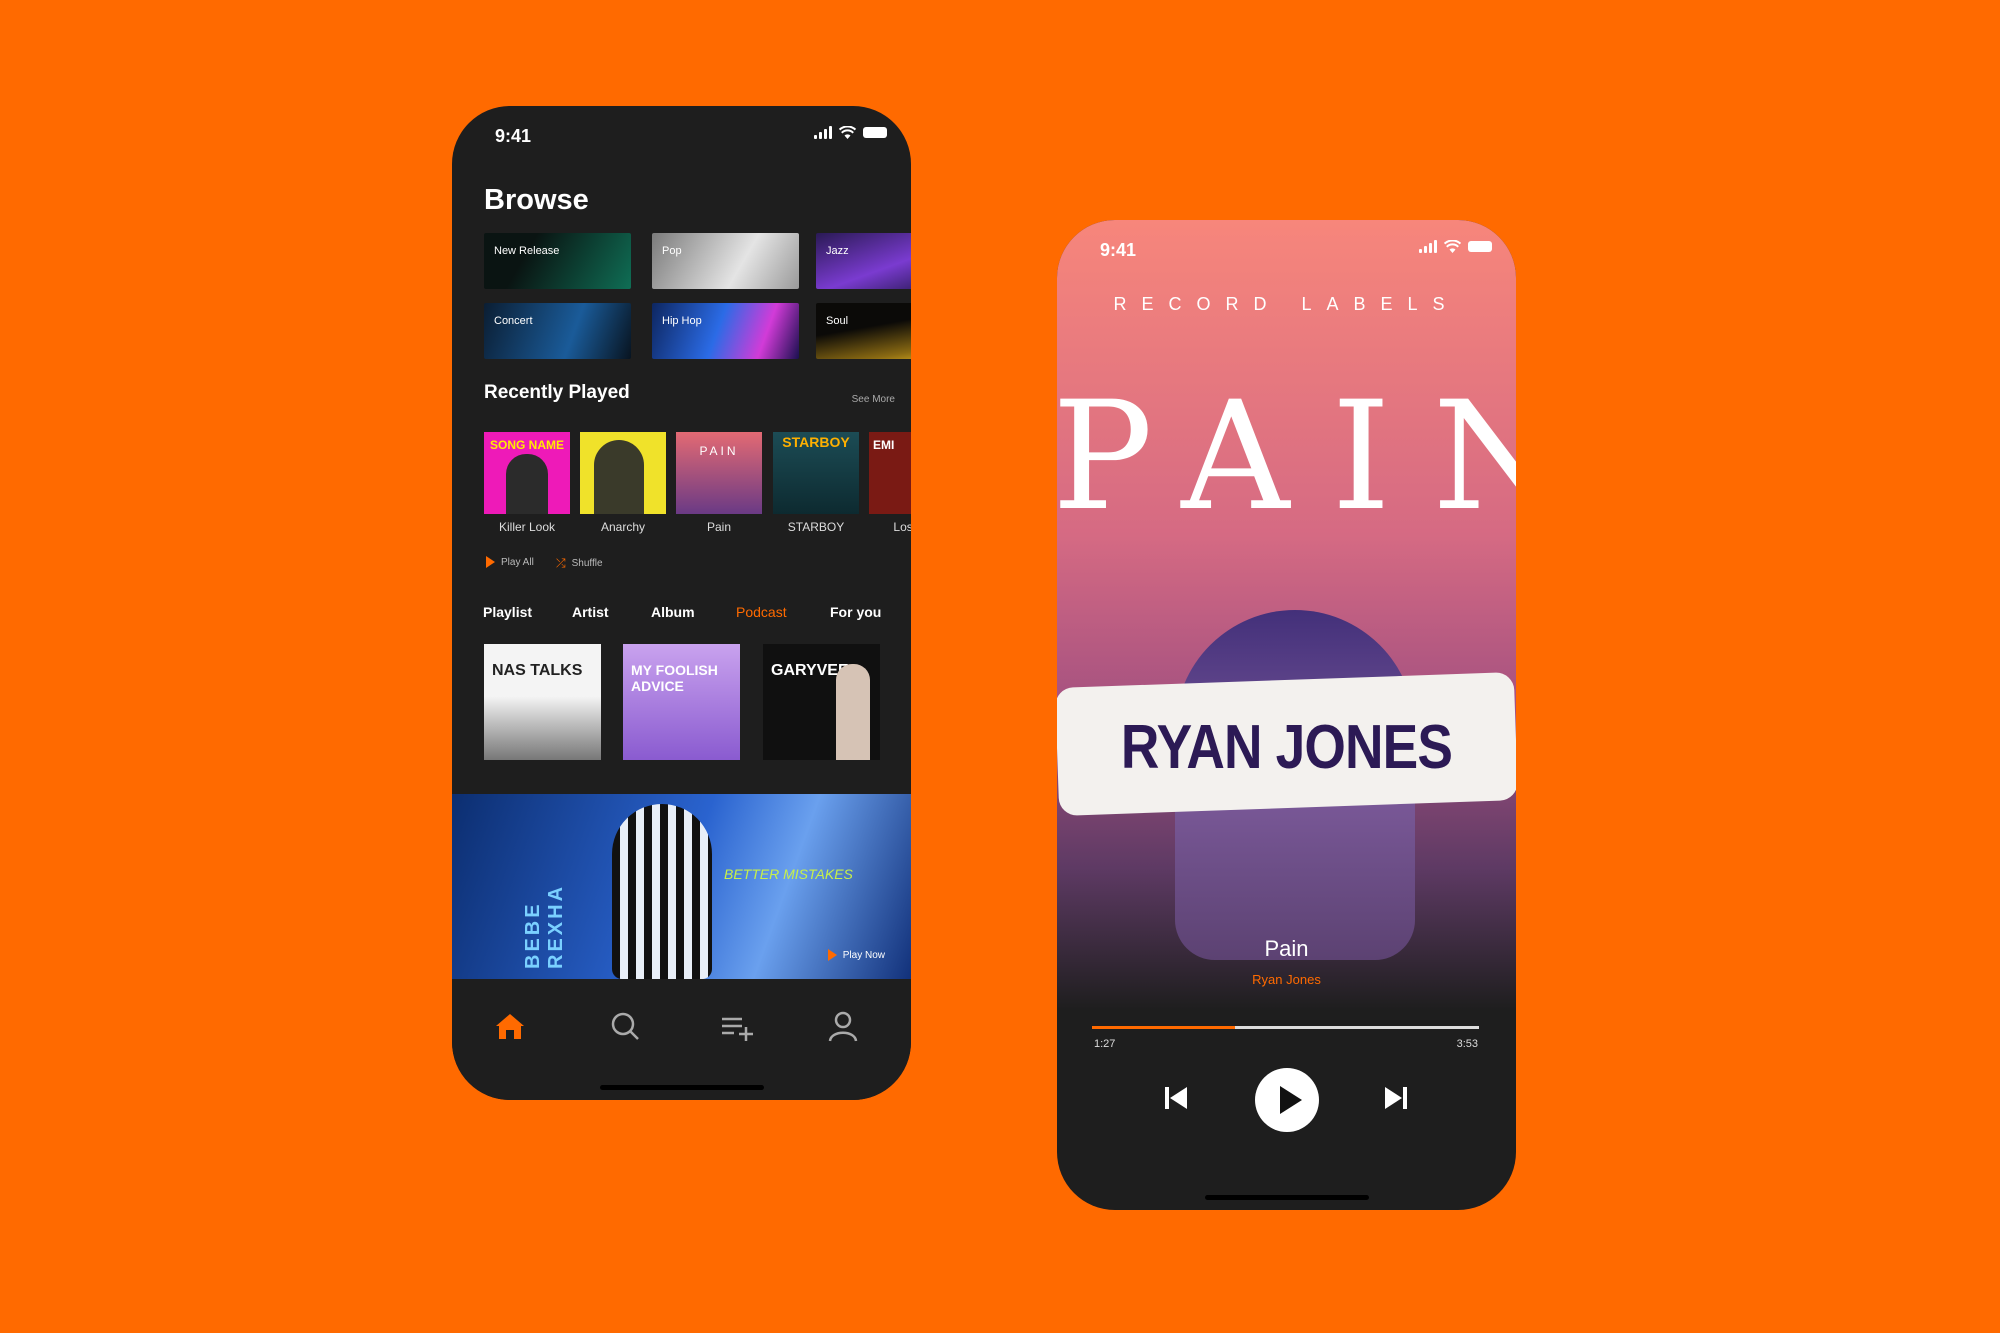 The image size is (2000, 1333). I want to click on genre-label: Hip Hop, so click(682, 321).